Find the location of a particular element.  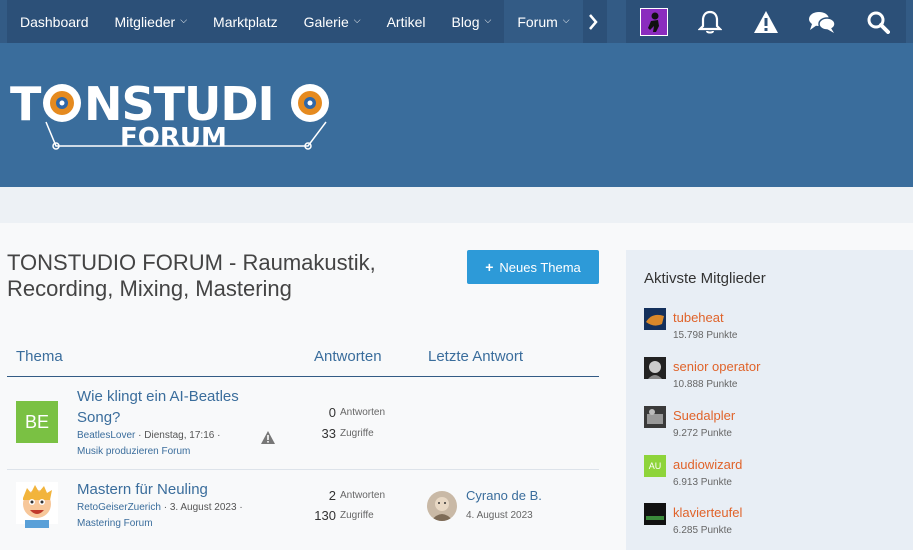

nav-item-dashboard: Dashboard is located at coordinates (54, 21).